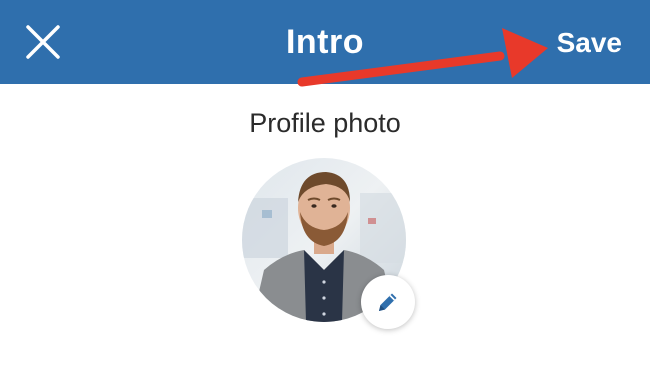 This screenshot has width=650, height=366. I want to click on pencil-icon, so click(388, 302).